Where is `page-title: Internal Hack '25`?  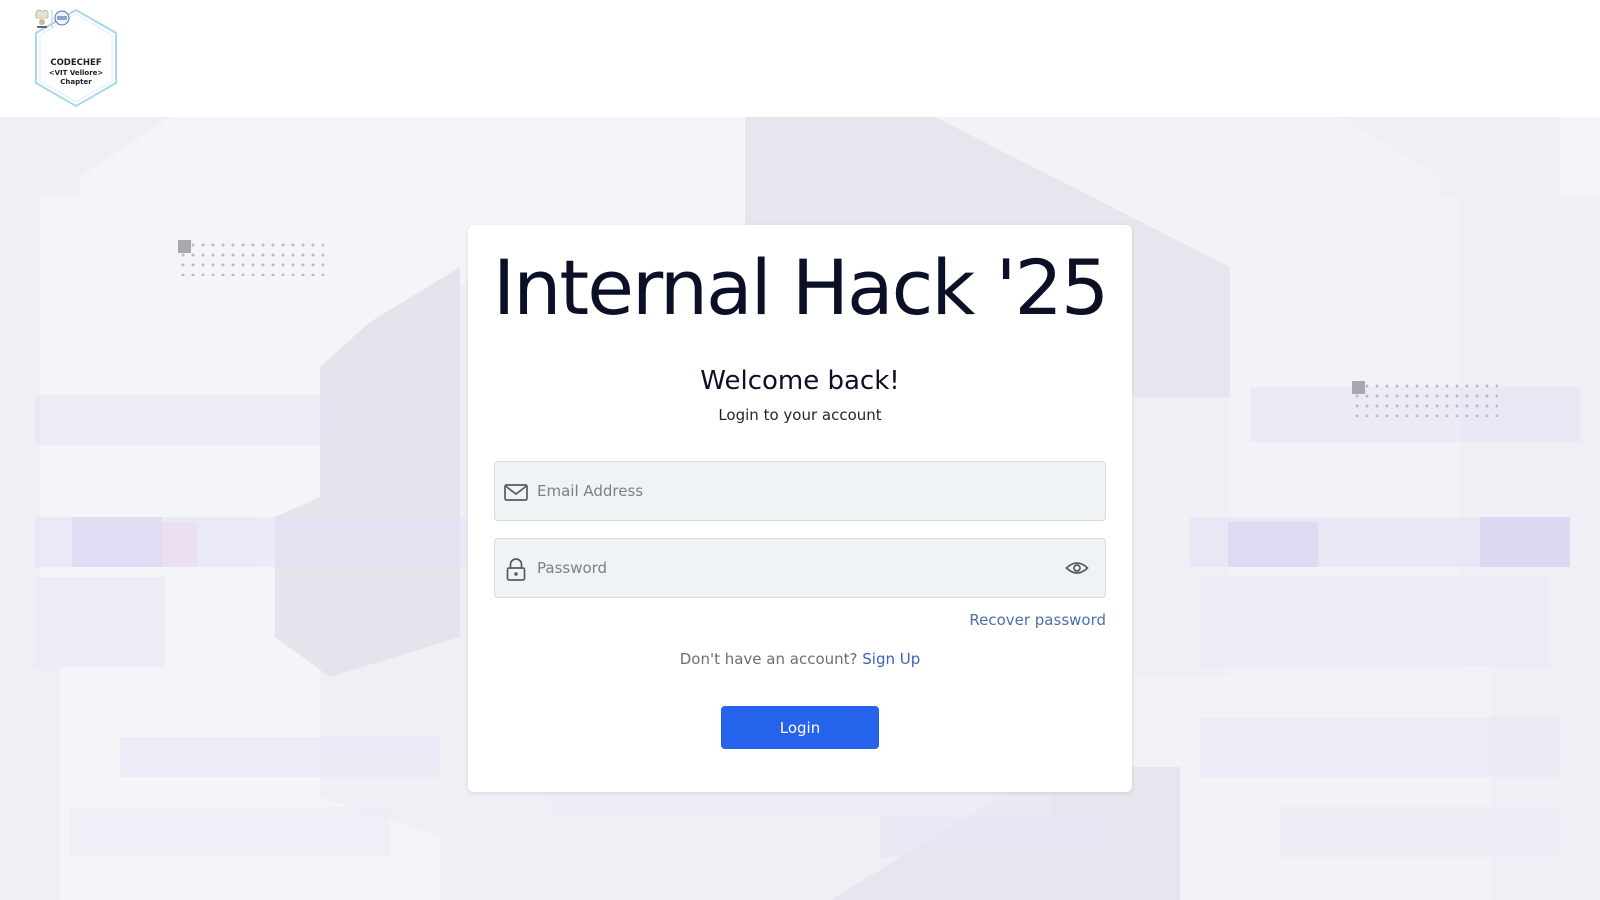
page-title: Internal Hack '25 is located at coordinates (800, 287).